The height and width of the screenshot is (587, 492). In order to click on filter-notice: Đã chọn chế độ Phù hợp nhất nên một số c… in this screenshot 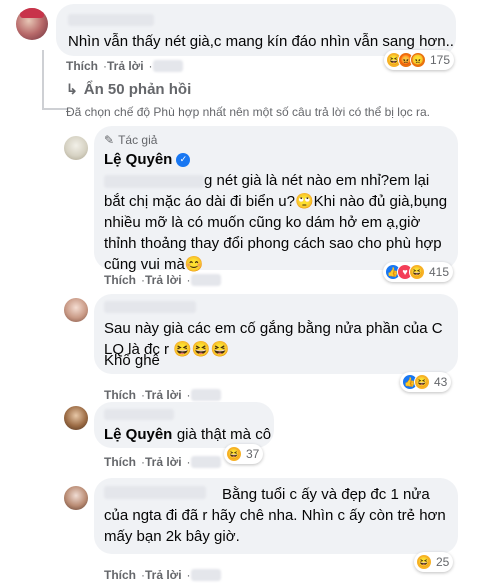, I will do `click(248, 112)`.